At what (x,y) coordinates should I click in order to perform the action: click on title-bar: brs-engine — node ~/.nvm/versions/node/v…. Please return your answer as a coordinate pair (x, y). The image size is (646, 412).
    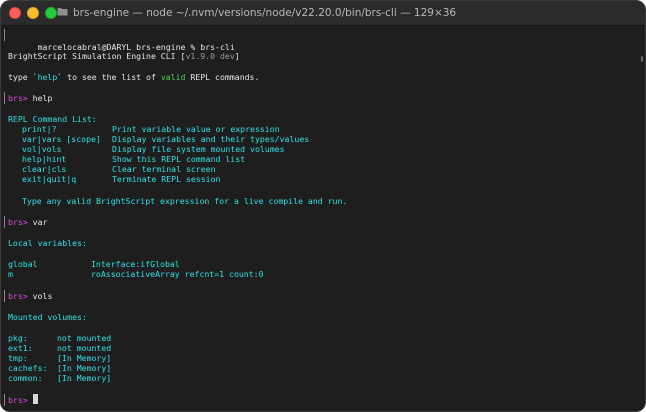
    Looking at the image, I should click on (323, 13).